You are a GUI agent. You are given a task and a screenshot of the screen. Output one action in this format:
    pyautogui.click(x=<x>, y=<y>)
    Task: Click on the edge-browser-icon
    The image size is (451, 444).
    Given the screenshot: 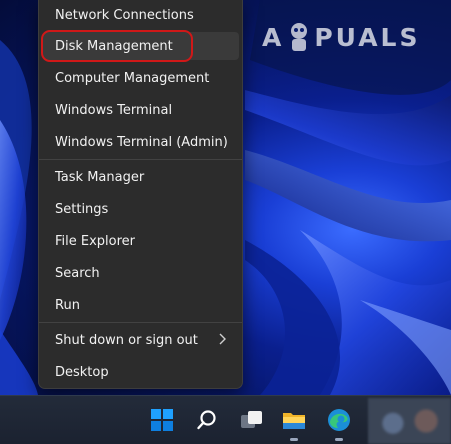 What is the action you would take?
    pyautogui.click(x=339, y=420)
    